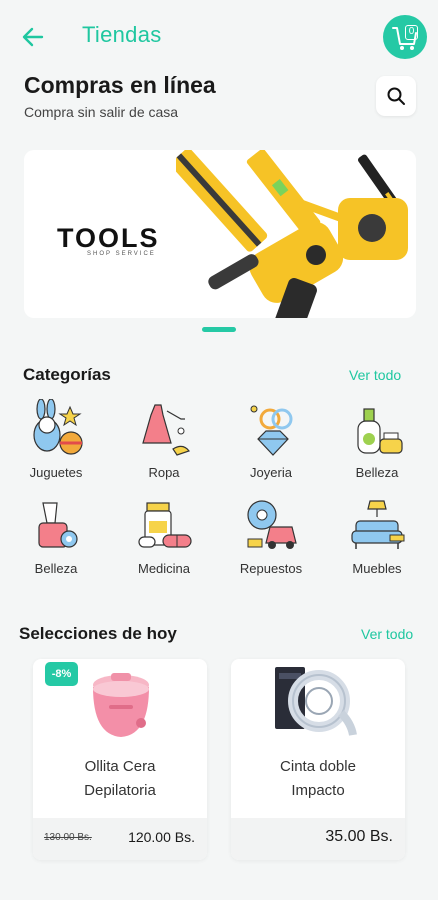 This screenshot has height=900, width=438. Describe the element at coordinates (318, 839) in the screenshot. I see `price-bar: 35.00 Bs.` at that location.